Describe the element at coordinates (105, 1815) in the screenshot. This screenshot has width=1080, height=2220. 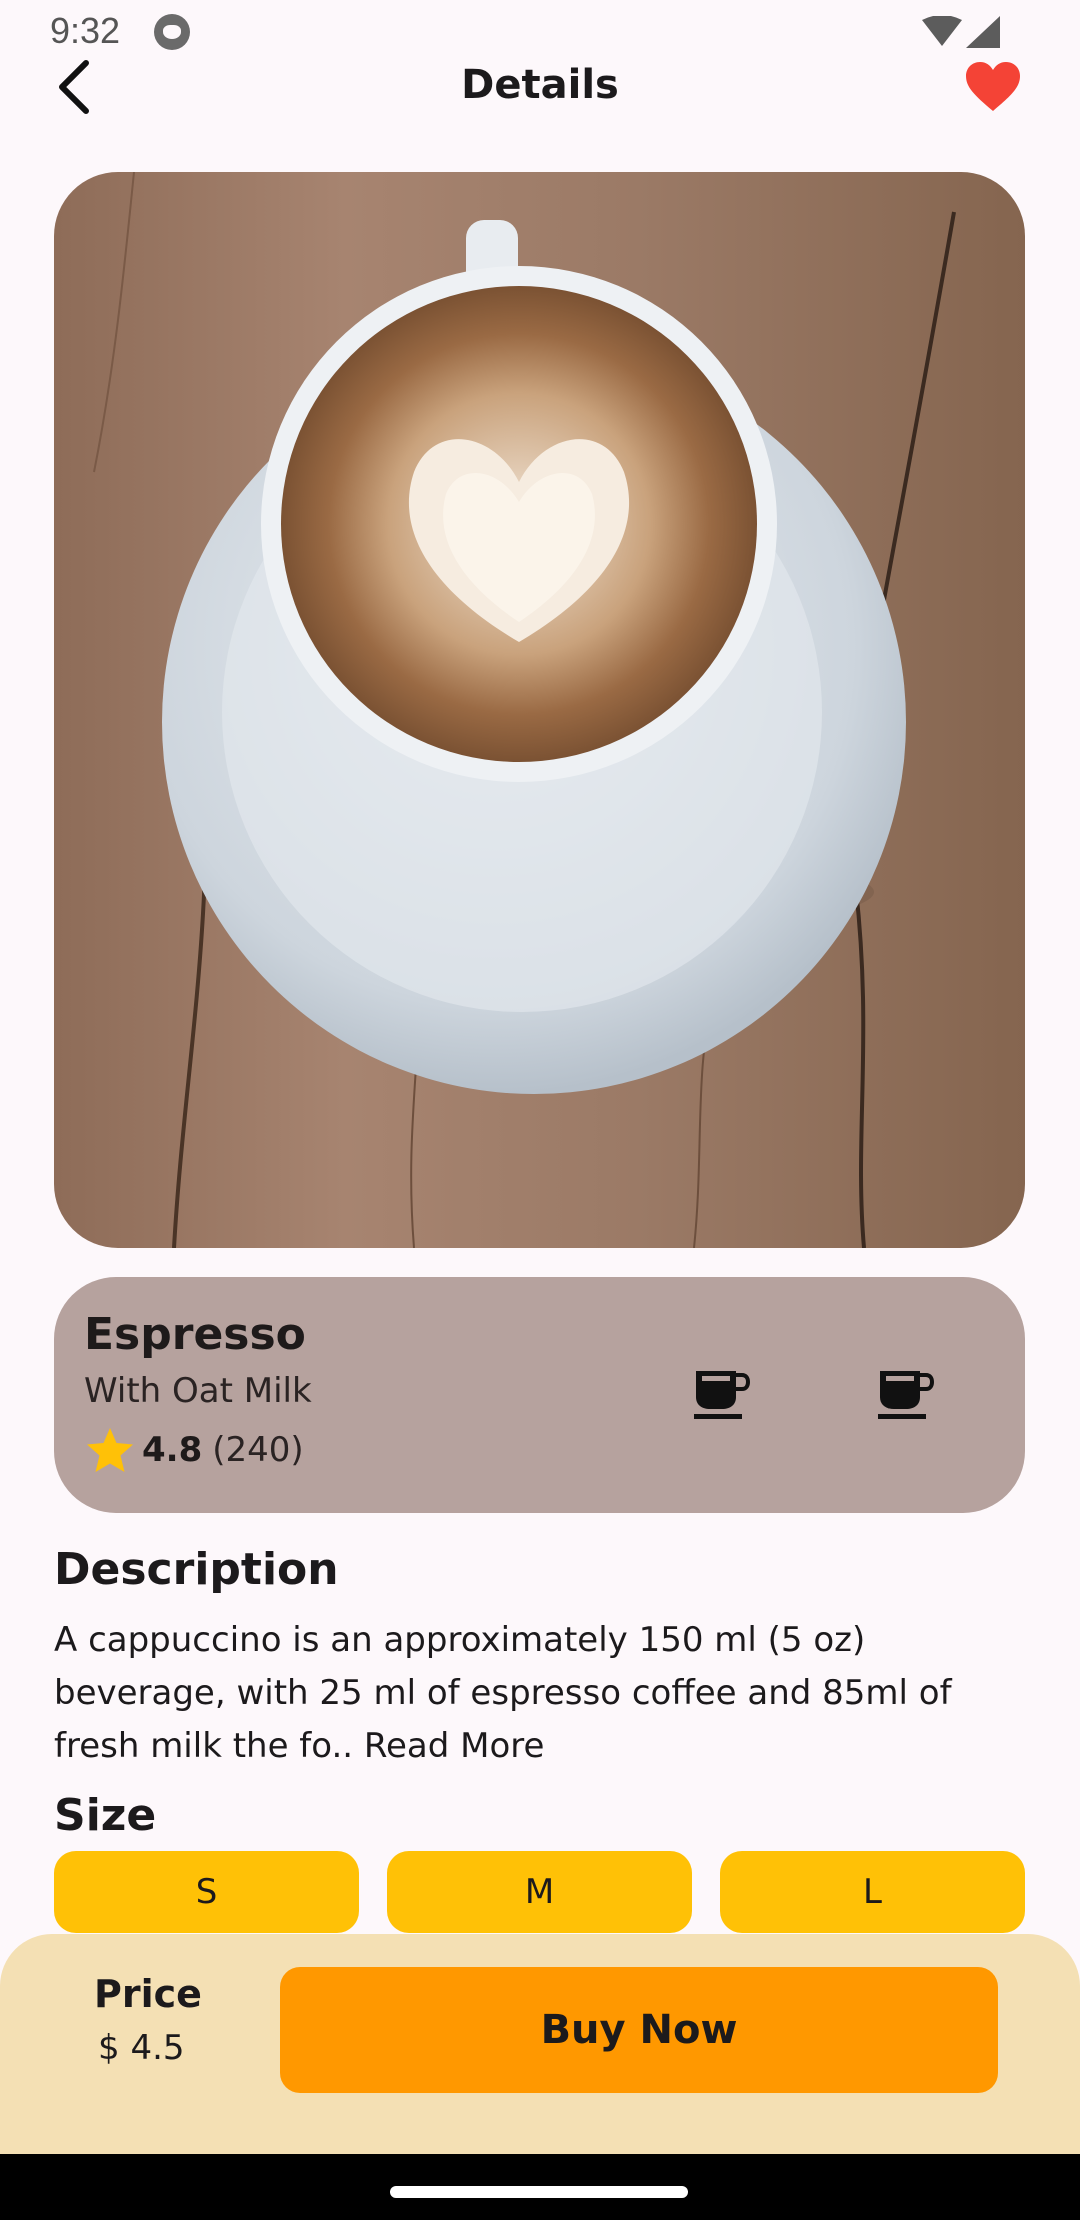
I see `size-heading: Size` at that location.